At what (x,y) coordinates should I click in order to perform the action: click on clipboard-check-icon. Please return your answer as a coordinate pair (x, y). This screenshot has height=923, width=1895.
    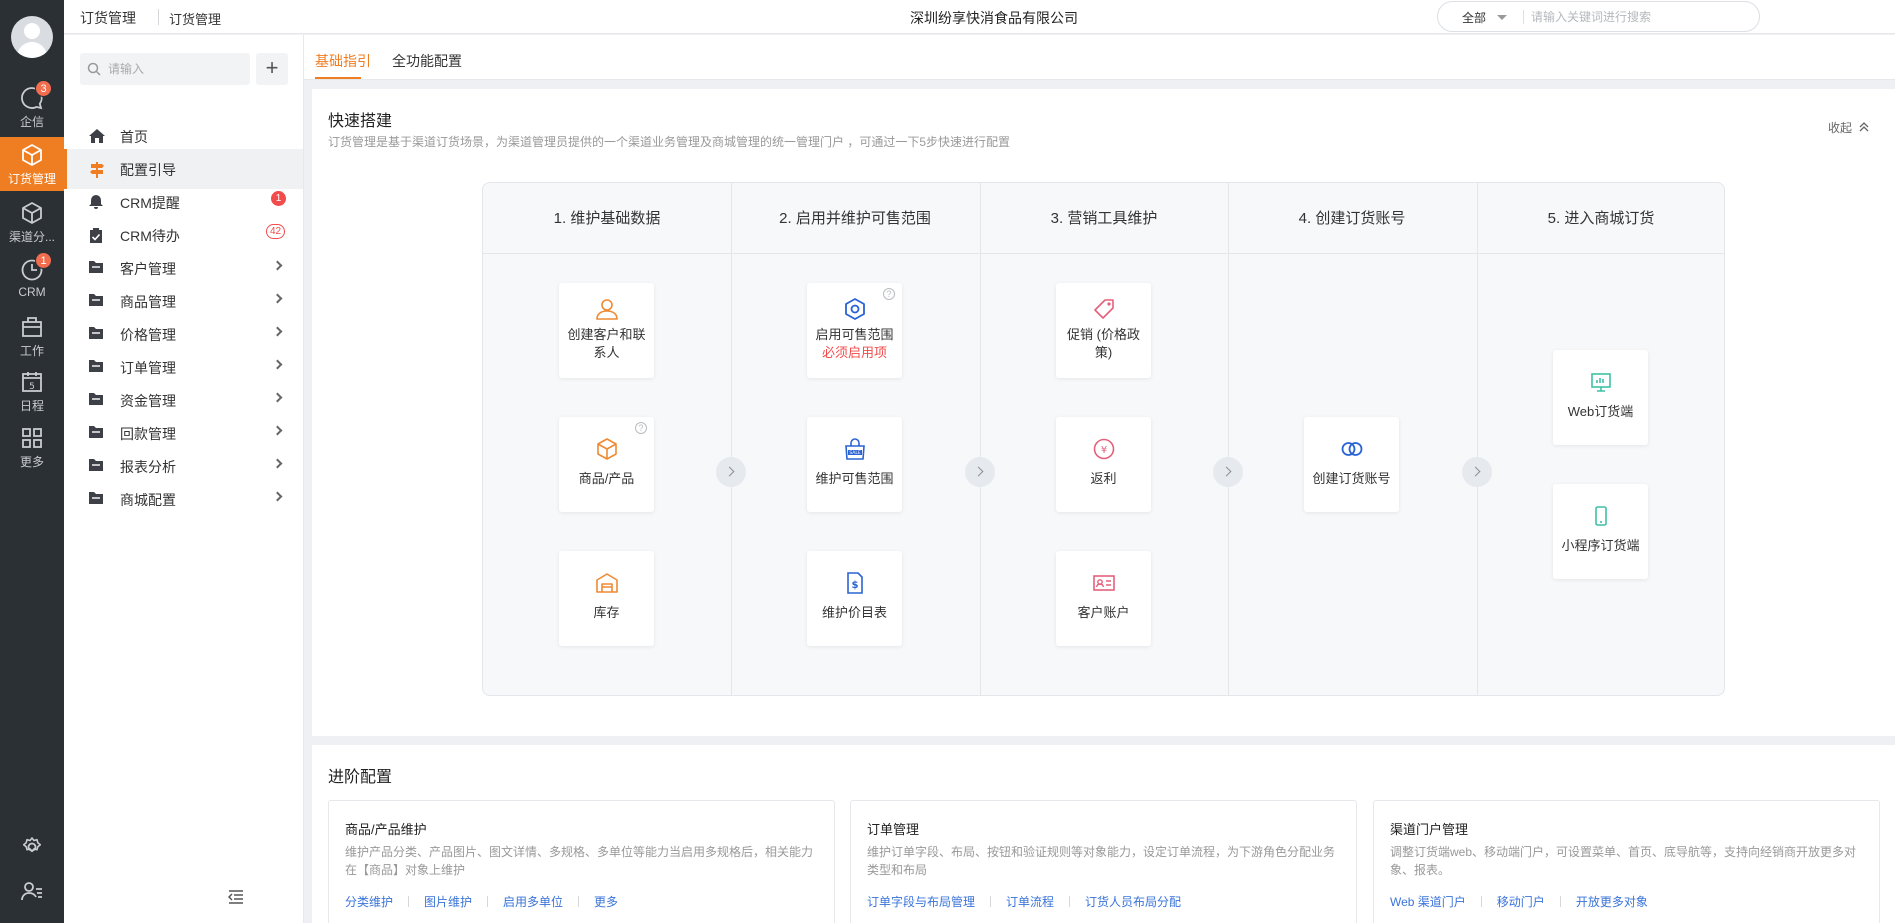
    Looking at the image, I should click on (96, 235).